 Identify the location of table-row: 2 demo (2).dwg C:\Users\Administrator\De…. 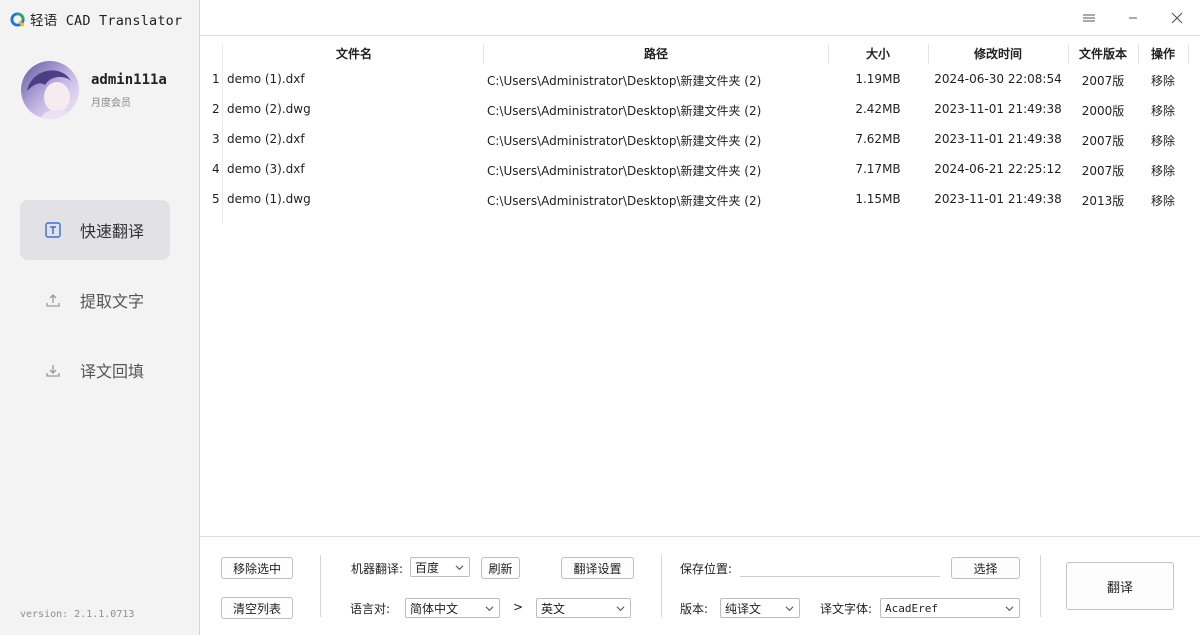
(700, 109).